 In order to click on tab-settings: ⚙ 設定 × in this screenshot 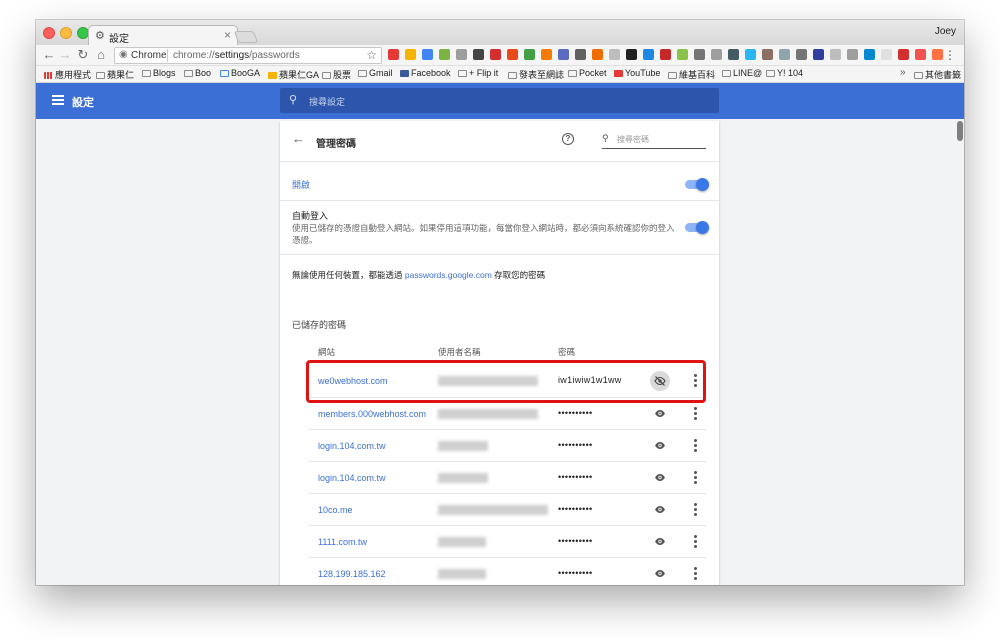, I will do `click(163, 35)`.